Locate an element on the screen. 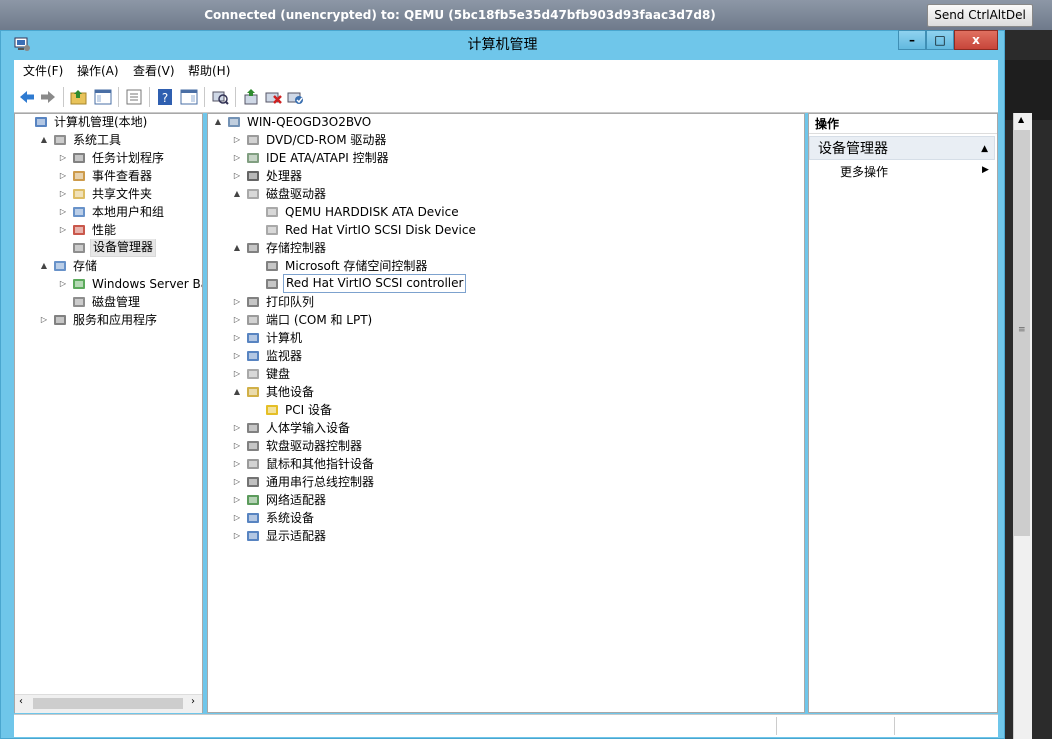 Image resolution: width=1052 pixels, height=739 pixels. scroll-right-arrow-icon: › is located at coordinates (193, 701).